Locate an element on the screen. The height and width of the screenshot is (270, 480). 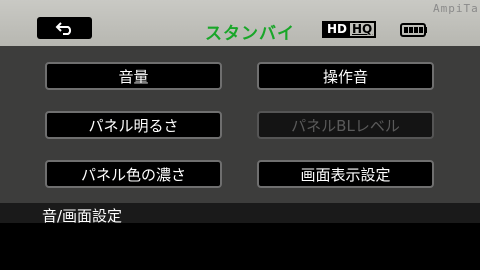
panel-color-depth-button: パネル色の濃さ is located at coordinates (133, 174).